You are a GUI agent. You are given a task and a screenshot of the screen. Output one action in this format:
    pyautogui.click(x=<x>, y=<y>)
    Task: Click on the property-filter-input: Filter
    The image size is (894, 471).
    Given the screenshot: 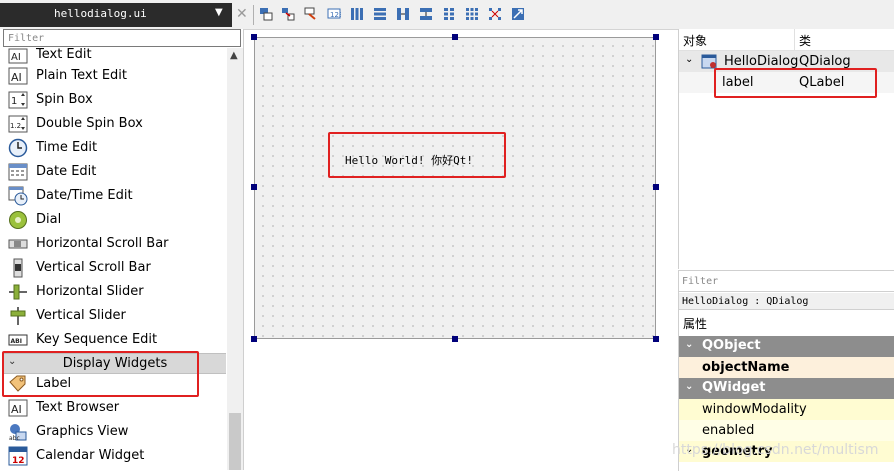 What is the action you would take?
    pyautogui.click(x=786, y=282)
    